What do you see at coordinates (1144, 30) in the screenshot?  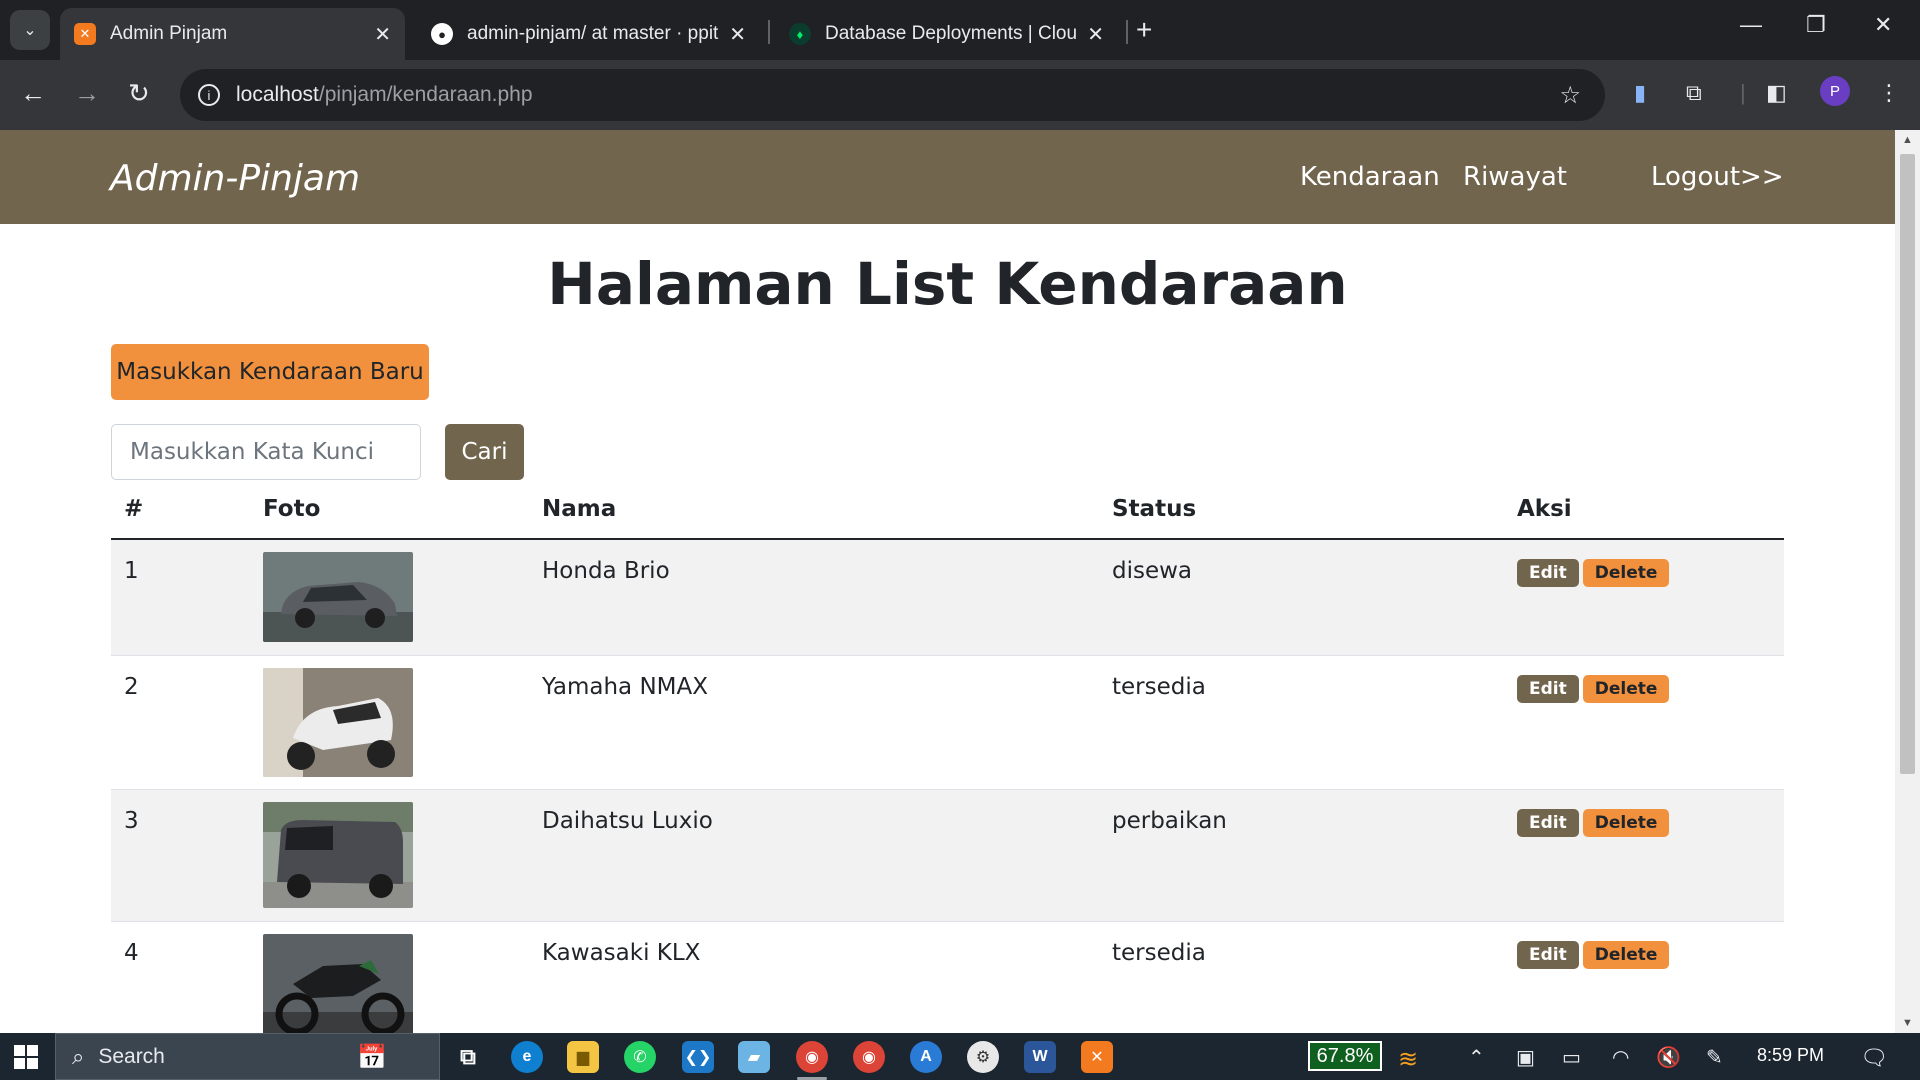 I see `new-tab-icon: +` at bounding box center [1144, 30].